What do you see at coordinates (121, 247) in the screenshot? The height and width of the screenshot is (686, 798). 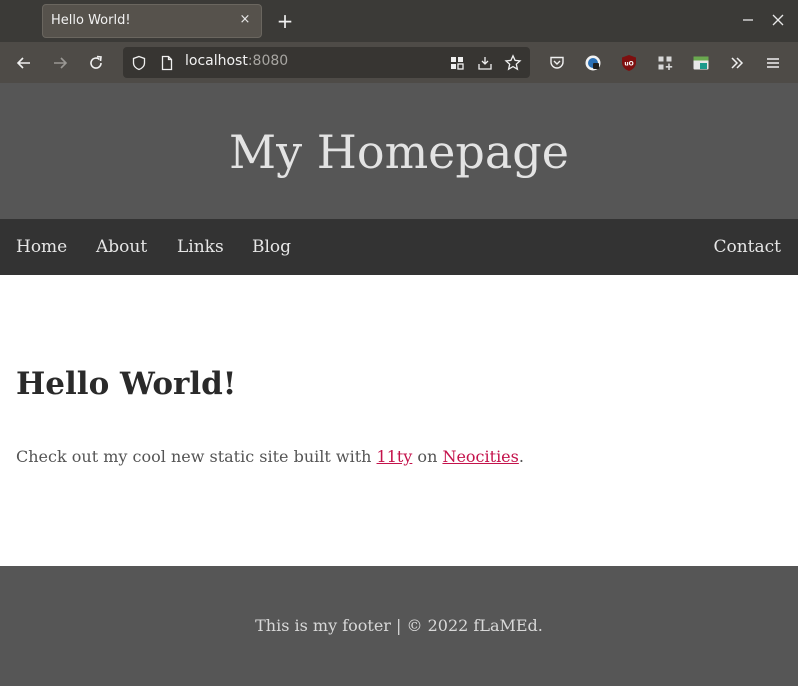 I see `nav-link-about: About` at bounding box center [121, 247].